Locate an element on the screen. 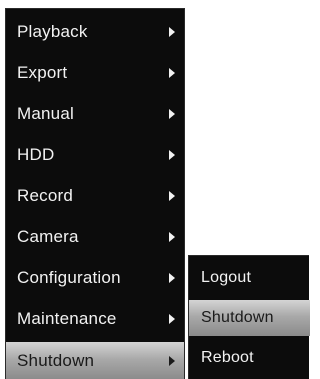 The width and height of the screenshot is (320, 379). menu-item-export: Export is located at coordinates (95, 73).